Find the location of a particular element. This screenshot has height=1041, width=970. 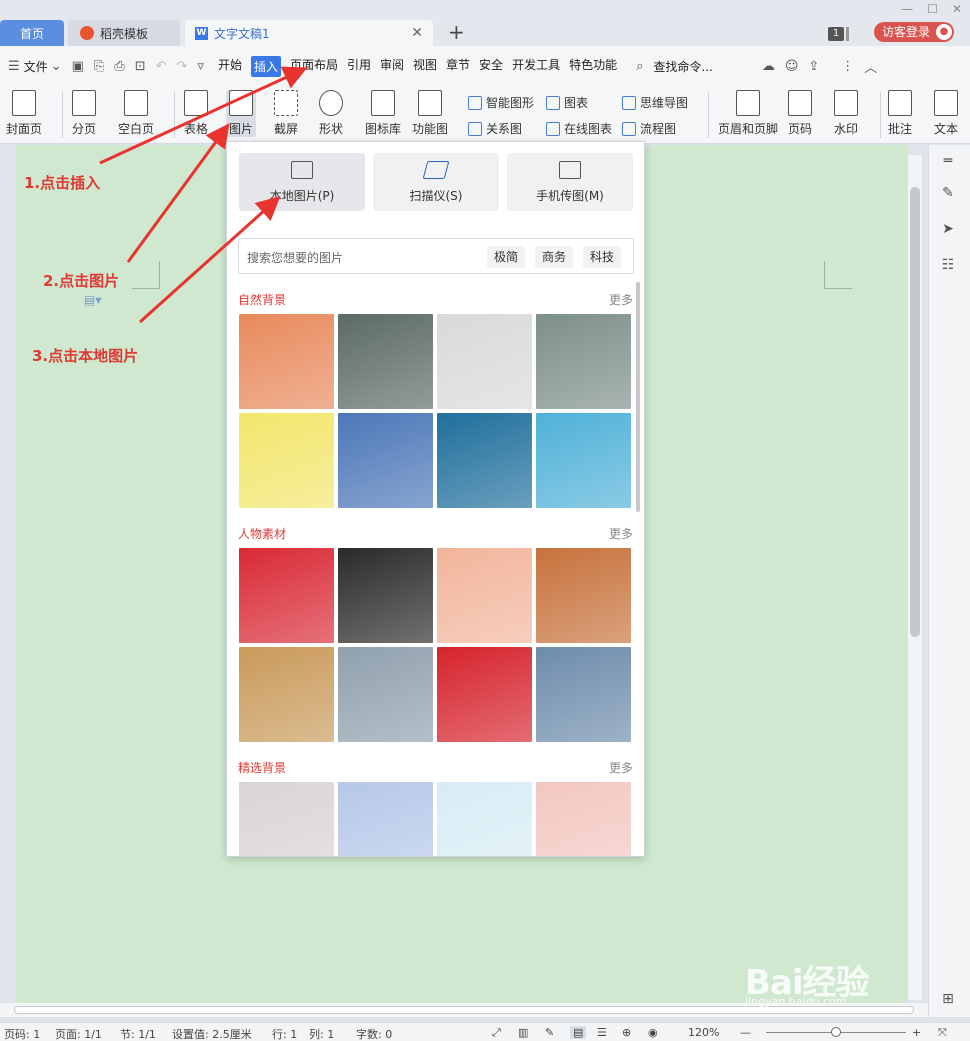

menu-item-7: 安全 is located at coordinates (491, 66).